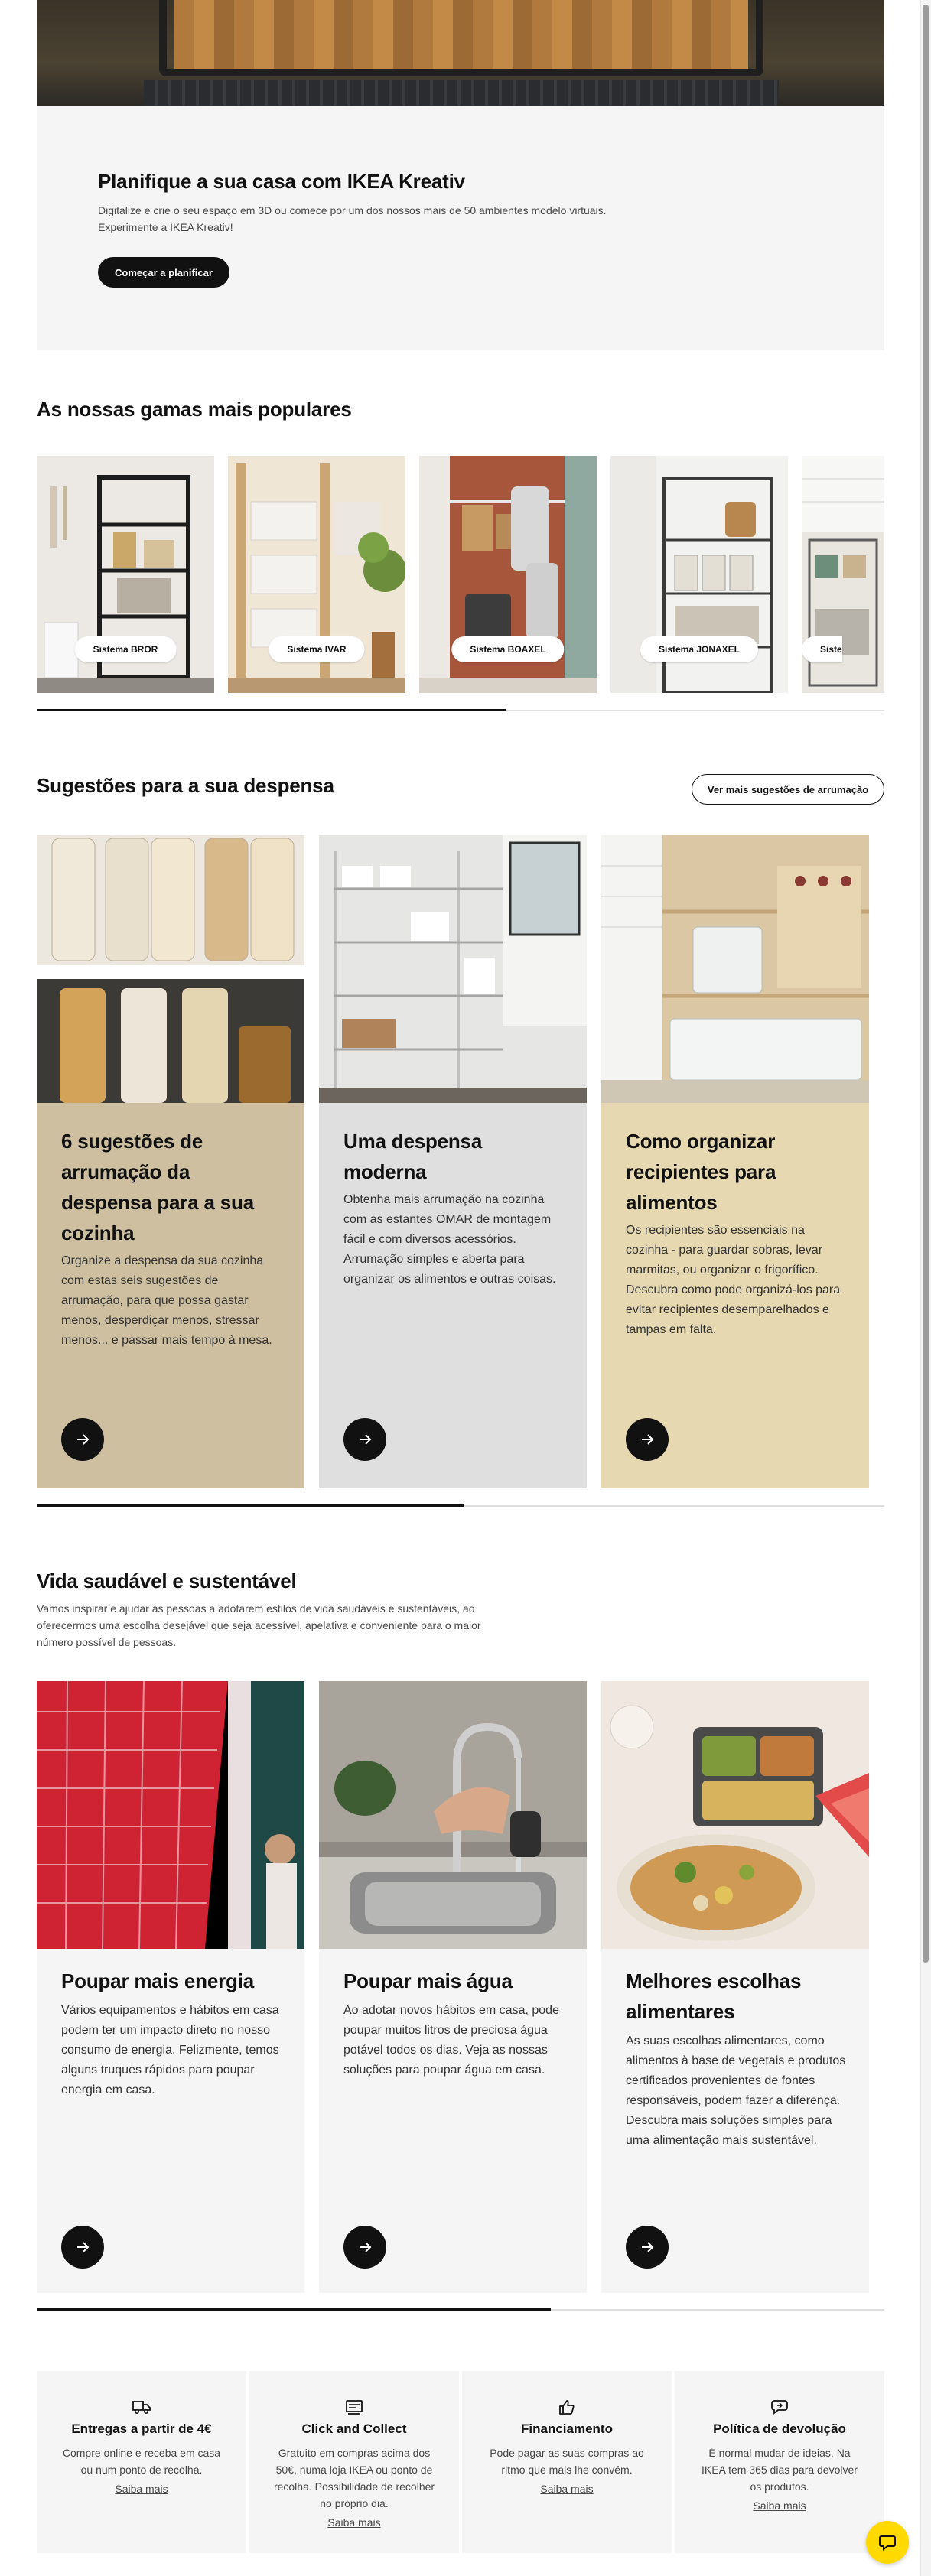  What do you see at coordinates (735, 1815) in the screenshot?
I see `food-image` at bounding box center [735, 1815].